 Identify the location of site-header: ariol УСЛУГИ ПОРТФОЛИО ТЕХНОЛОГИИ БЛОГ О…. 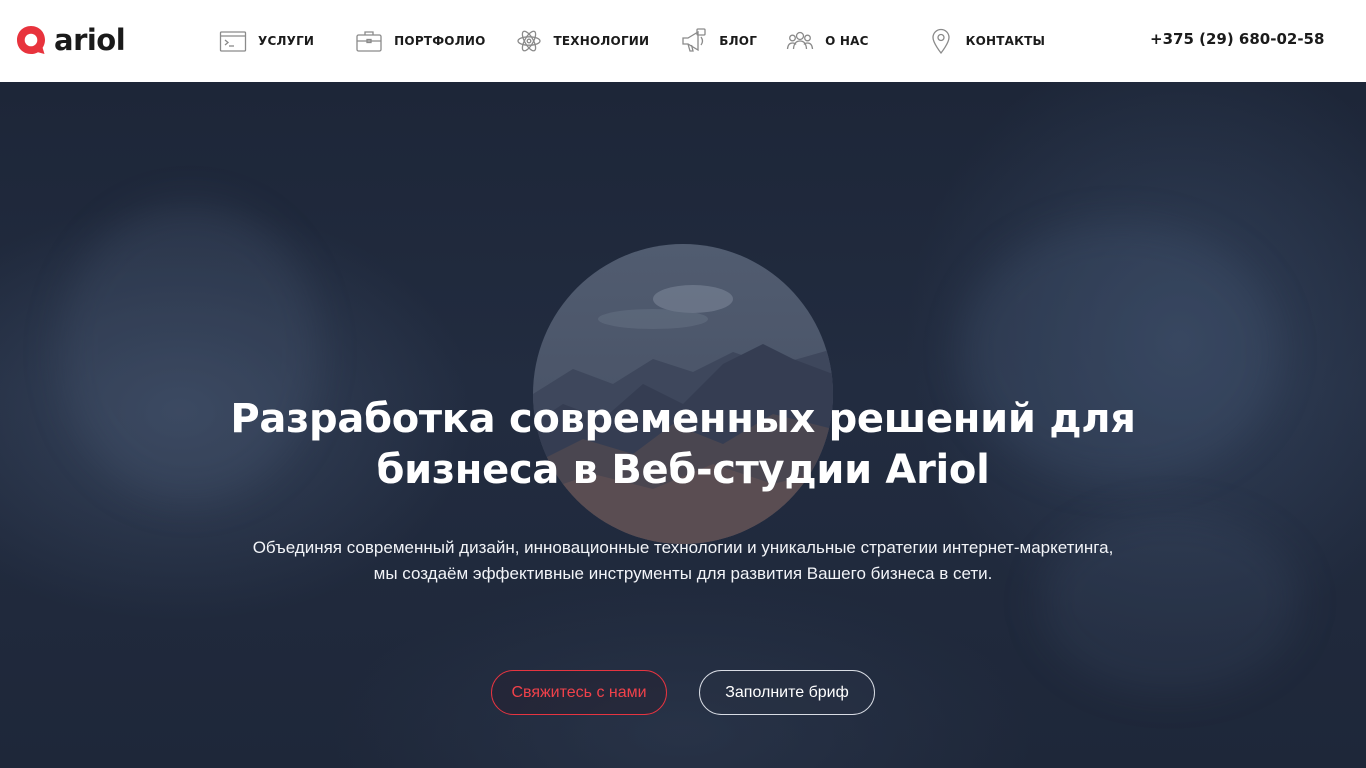
(683, 41).